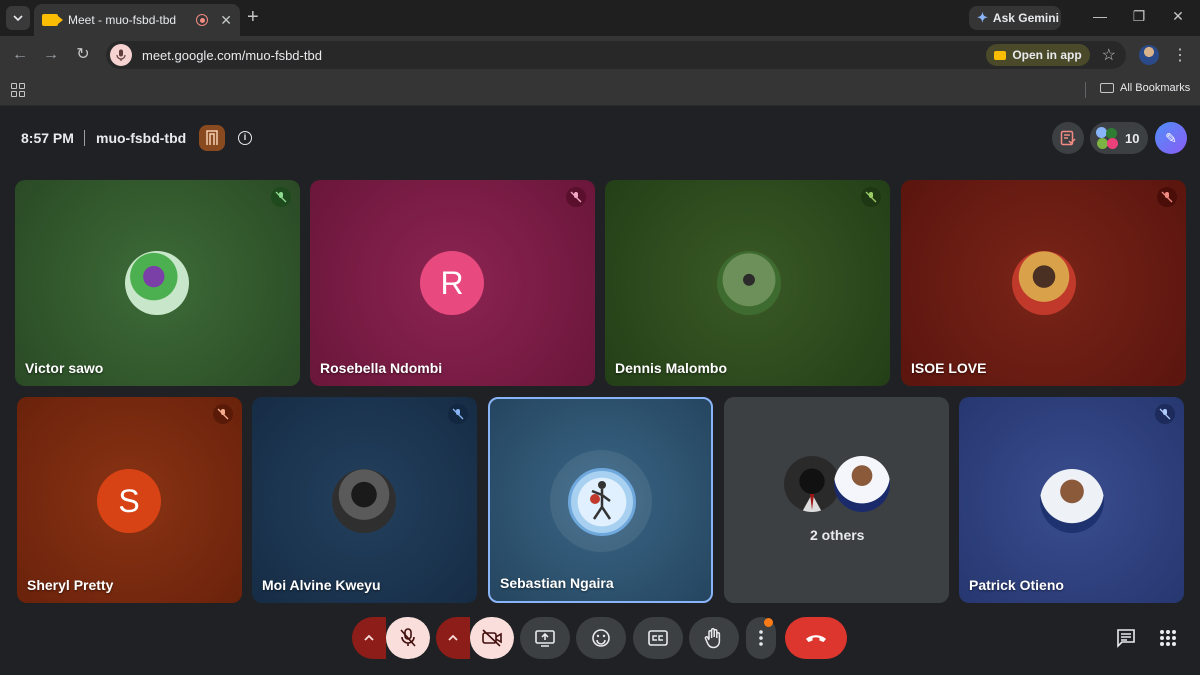  Describe the element at coordinates (381, 368) in the screenshot. I see `participant-name: Rosebella Ndombi` at that location.